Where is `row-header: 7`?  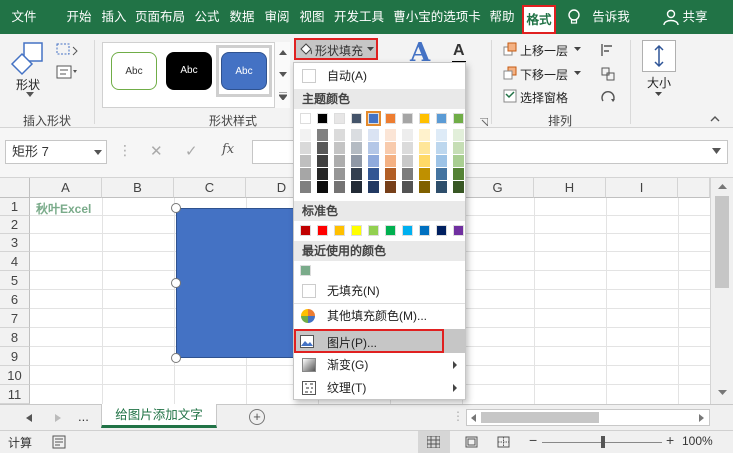 row-header: 7 is located at coordinates (15, 318).